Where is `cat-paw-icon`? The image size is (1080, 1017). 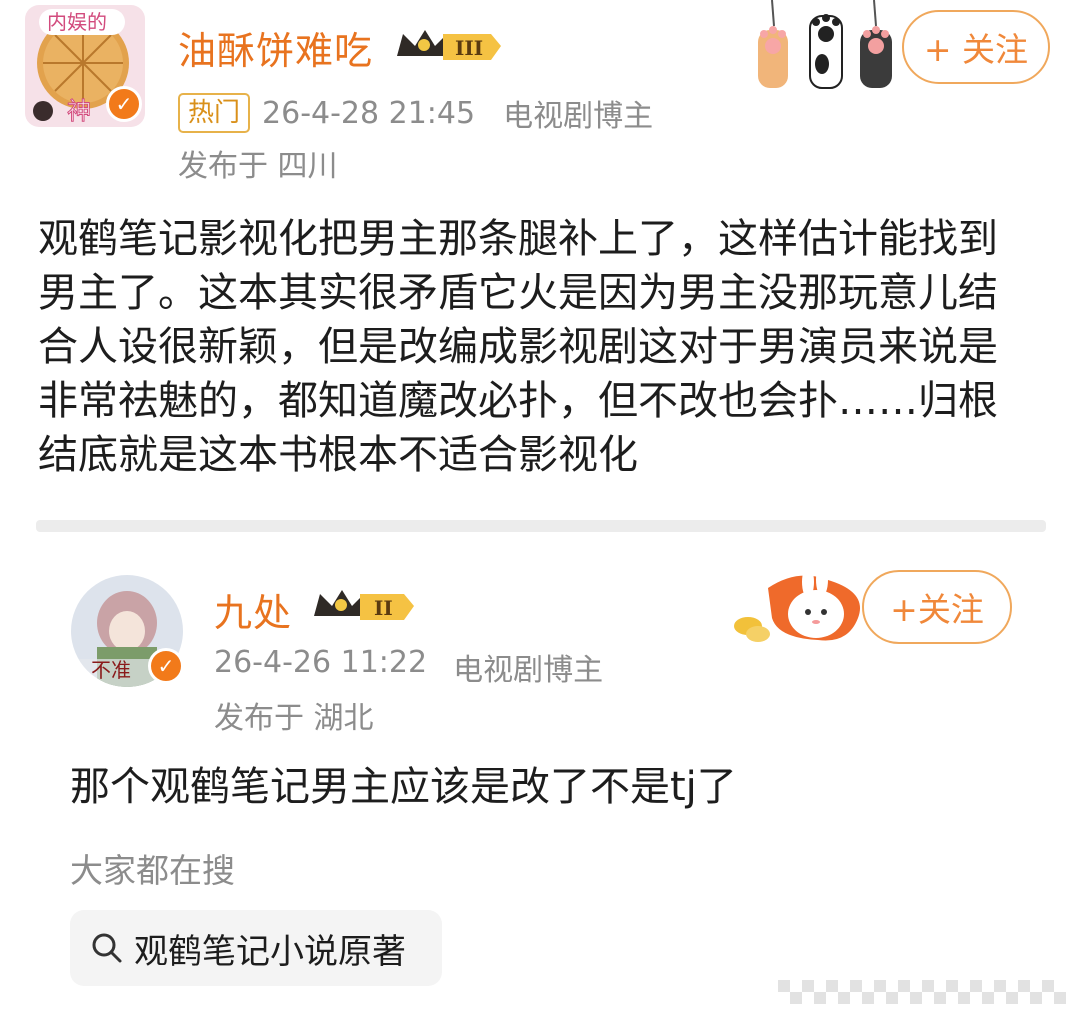 cat-paw-icon is located at coordinates (825, 44).